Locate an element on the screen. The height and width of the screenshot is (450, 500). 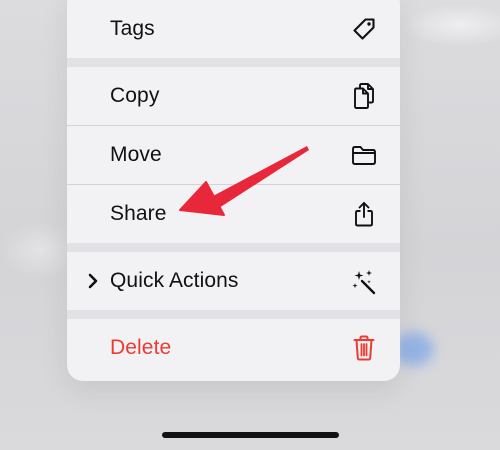
tag-icon is located at coordinates (364, 29).